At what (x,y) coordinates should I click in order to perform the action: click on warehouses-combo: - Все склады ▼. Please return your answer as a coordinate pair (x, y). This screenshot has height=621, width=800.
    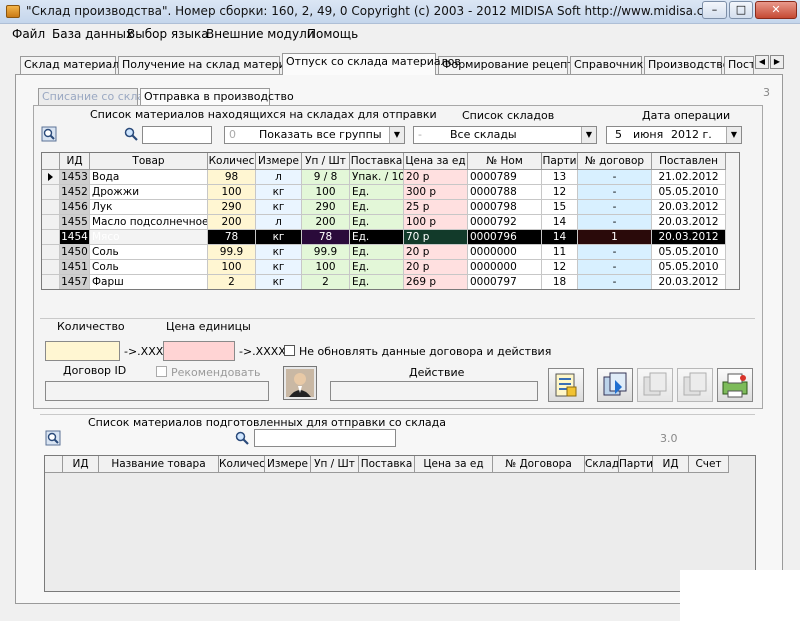
    Looking at the image, I should click on (505, 135).